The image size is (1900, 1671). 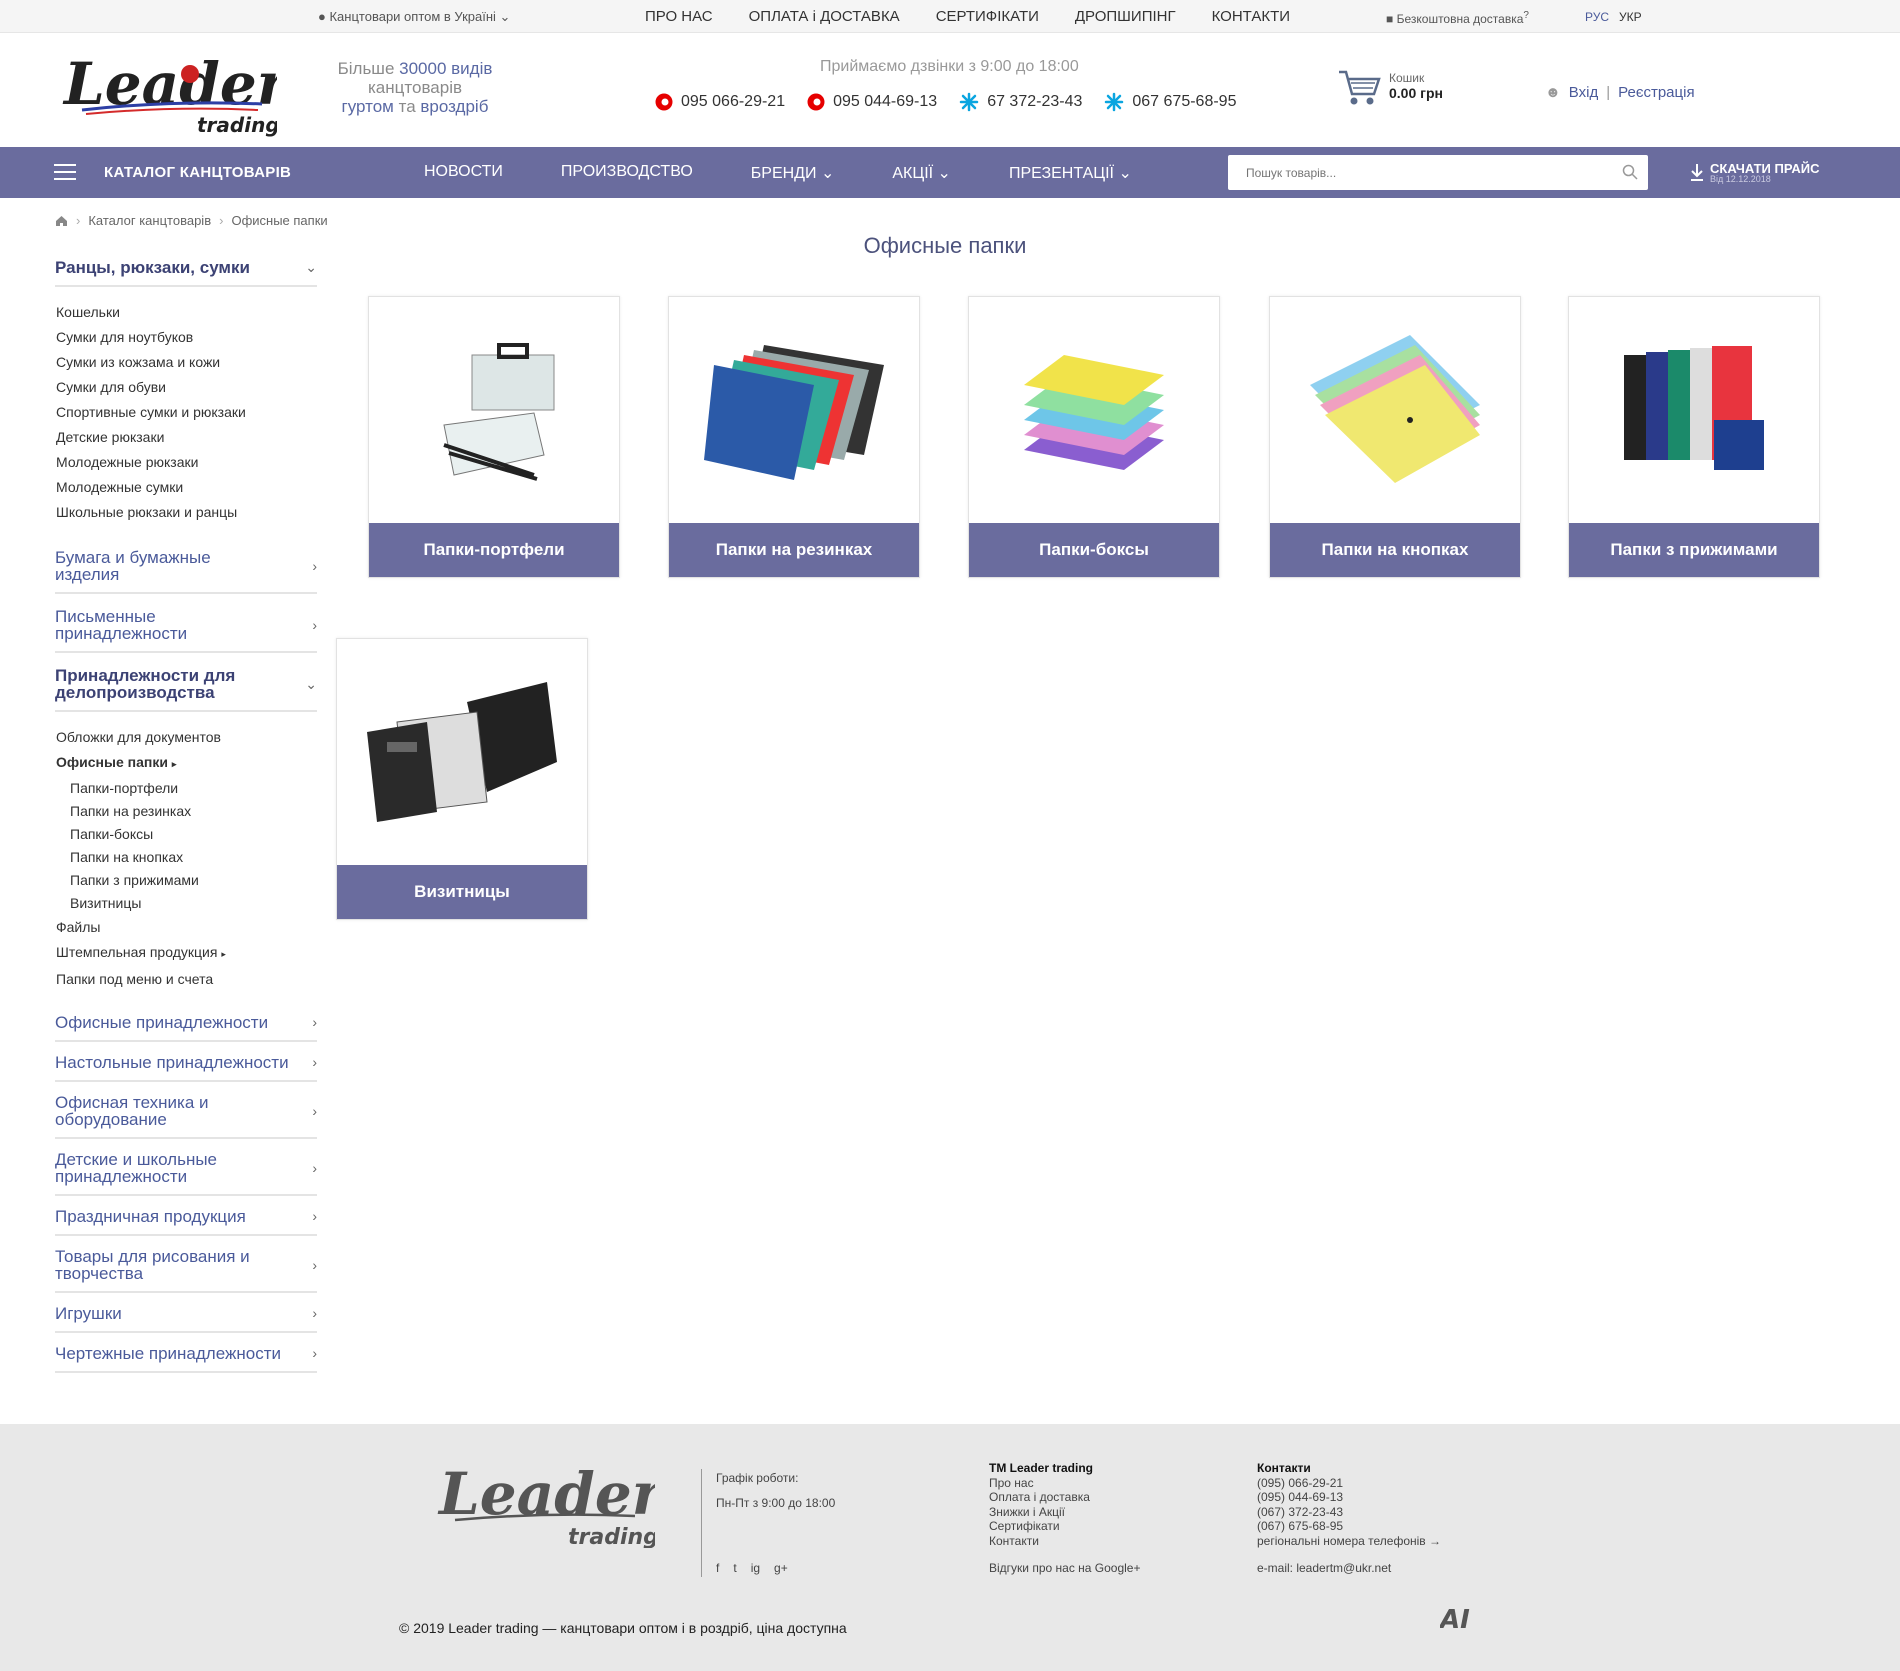 What do you see at coordinates (186, 271) in the screenshot?
I see `sidebar-category: Ранцы, рюкзаки, сумки ⌄` at bounding box center [186, 271].